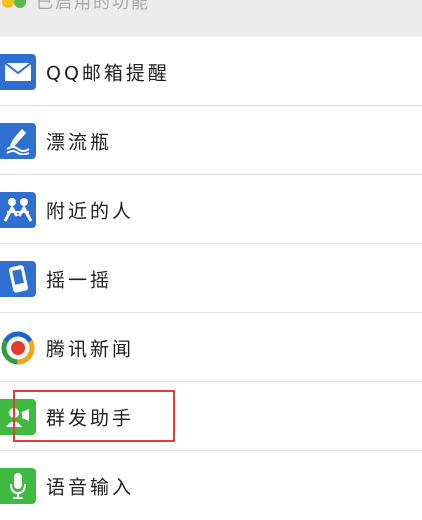 The image size is (422, 520). What do you see at coordinates (211, 18) in the screenshot?
I see `section-header: 已启用的功能` at bounding box center [211, 18].